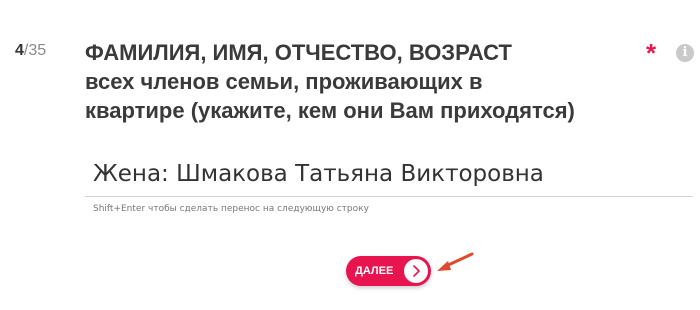 The height and width of the screenshot is (310, 700). Describe the element at coordinates (298, 52) in the screenshot. I see `question-title-line-1: ФАМИЛИЯ, ИМЯ, ОТЧЕСТВО, ВОЗРАСТ` at that location.